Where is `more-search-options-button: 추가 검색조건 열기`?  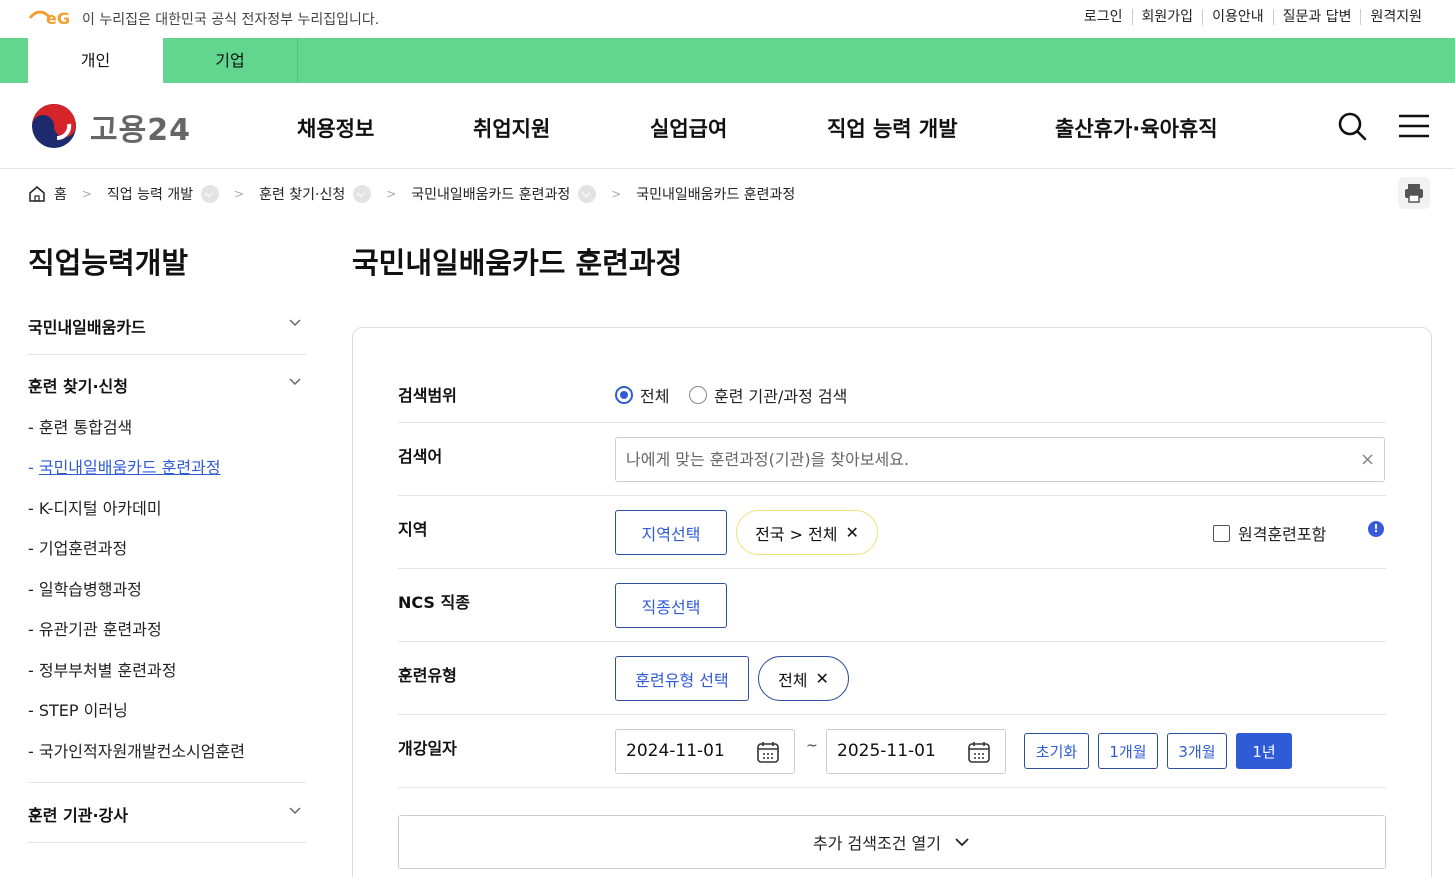 more-search-options-button: 추가 검색조건 열기 is located at coordinates (892, 842).